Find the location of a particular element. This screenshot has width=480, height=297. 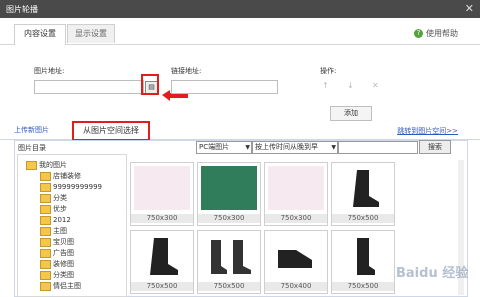

dir-label: 图片目录 is located at coordinates (32, 148).